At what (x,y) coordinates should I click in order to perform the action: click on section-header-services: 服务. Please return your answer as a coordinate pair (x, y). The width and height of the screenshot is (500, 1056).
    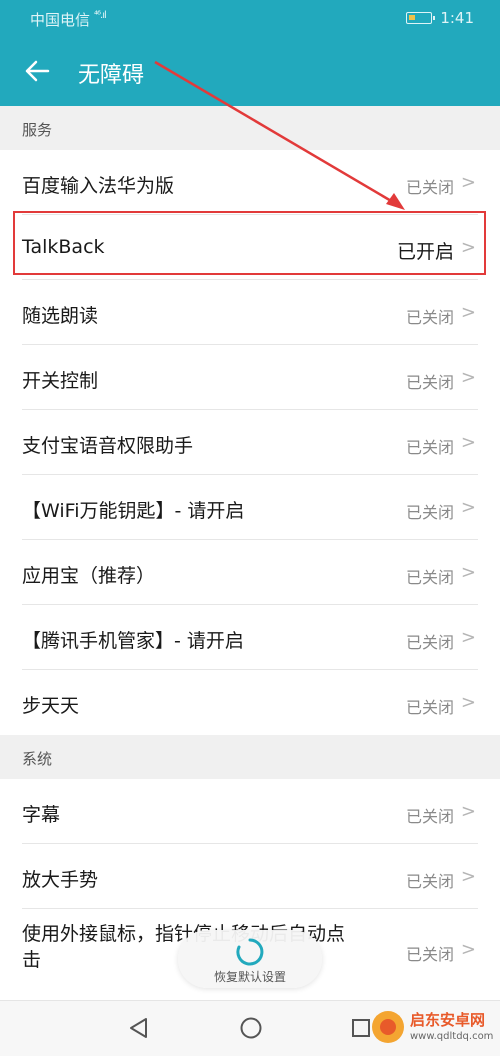
    Looking at the image, I should click on (250, 128).